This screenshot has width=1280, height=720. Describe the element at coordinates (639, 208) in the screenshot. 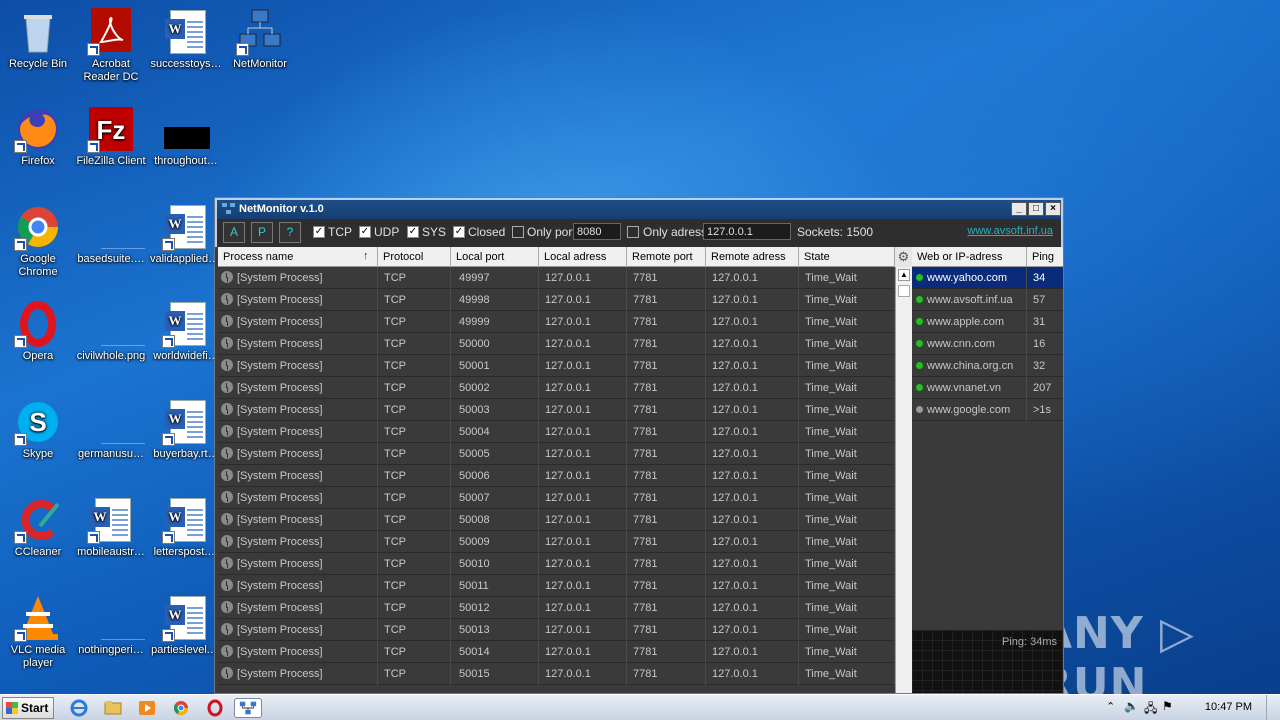

I see `title-bar: NetMonitor v.1.0 _ □ ×` at that location.